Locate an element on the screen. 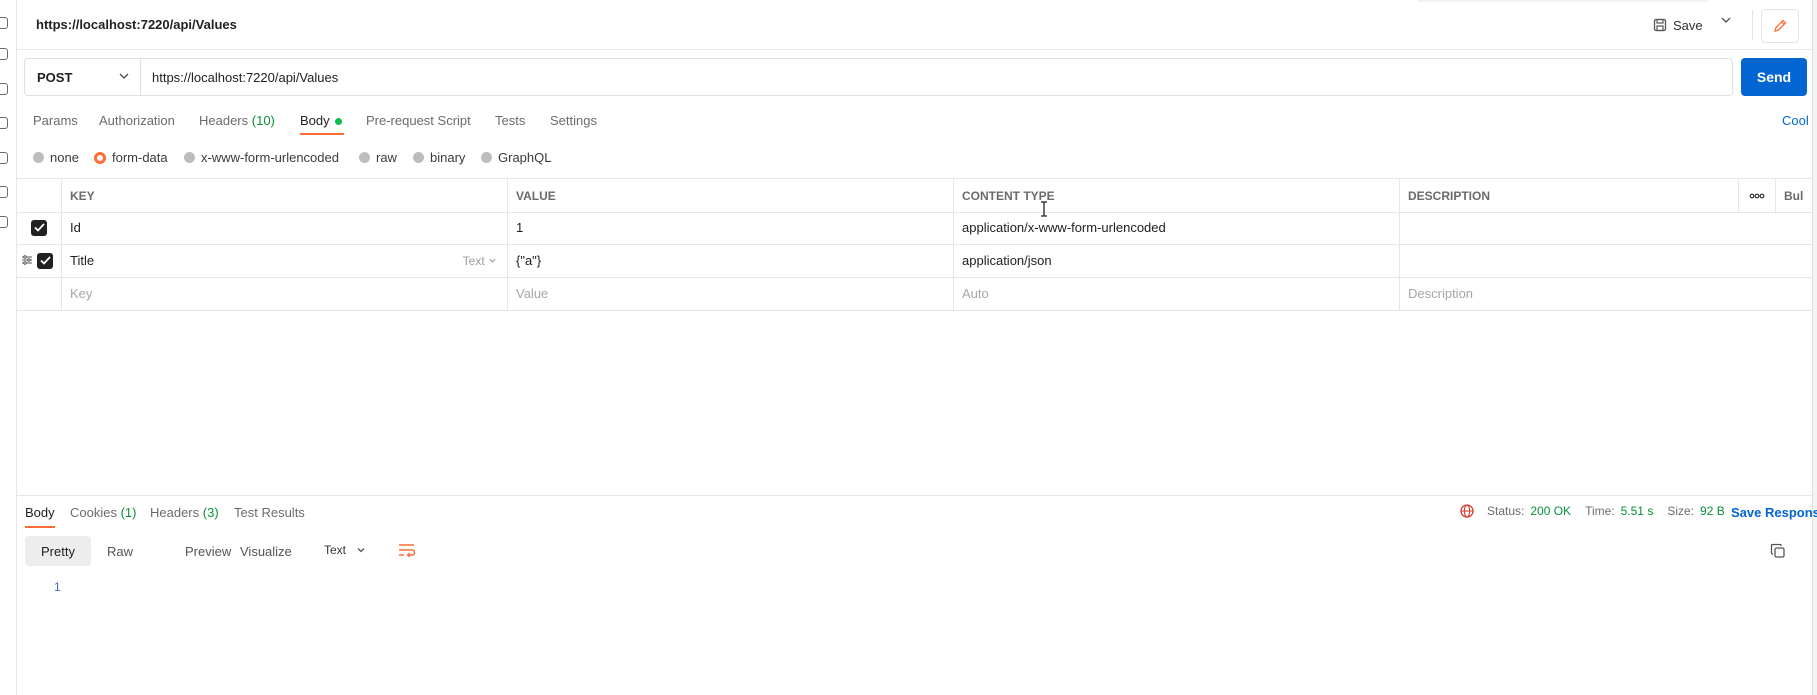 The height and width of the screenshot is (695, 1817). radio-label: form-data is located at coordinates (140, 157).